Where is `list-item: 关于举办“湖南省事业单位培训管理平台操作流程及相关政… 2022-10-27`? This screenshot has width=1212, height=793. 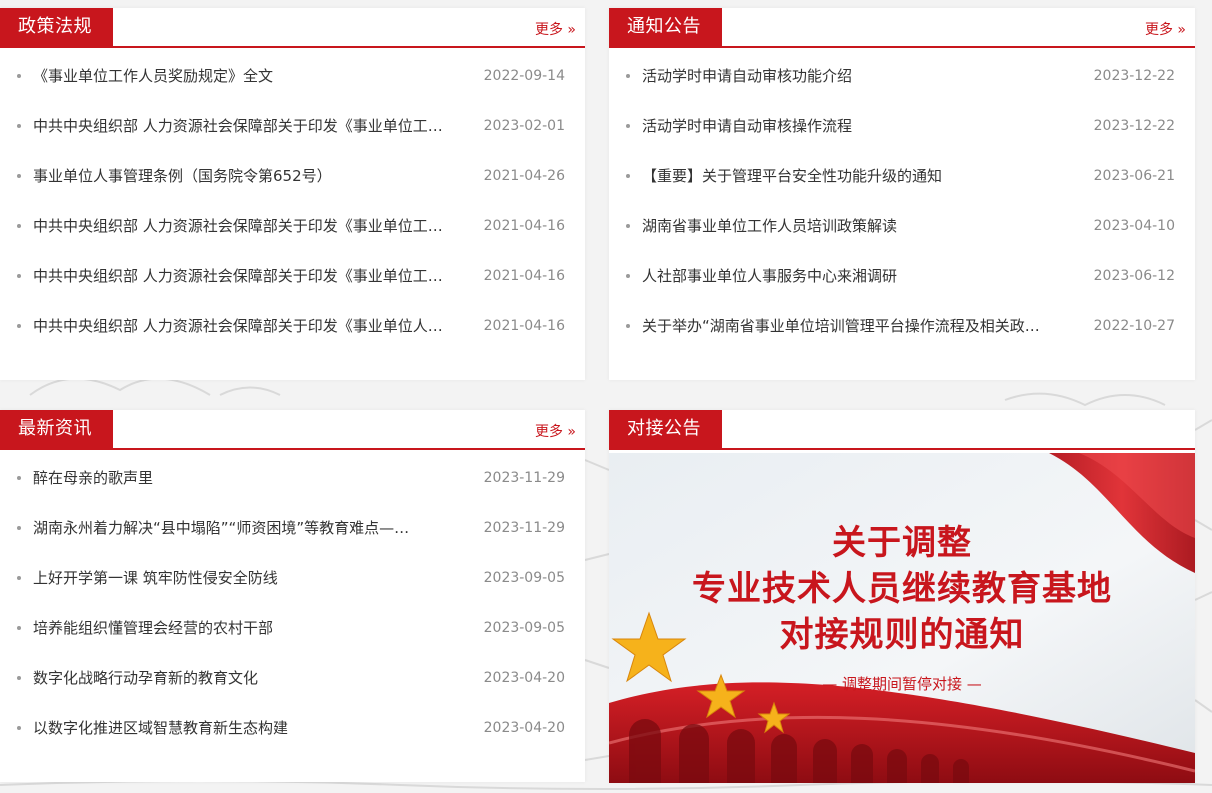
list-item: 关于举办“湖南省事业单位培训管理平台操作流程及相关政… 2022-10-27 is located at coordinates (902, 333).